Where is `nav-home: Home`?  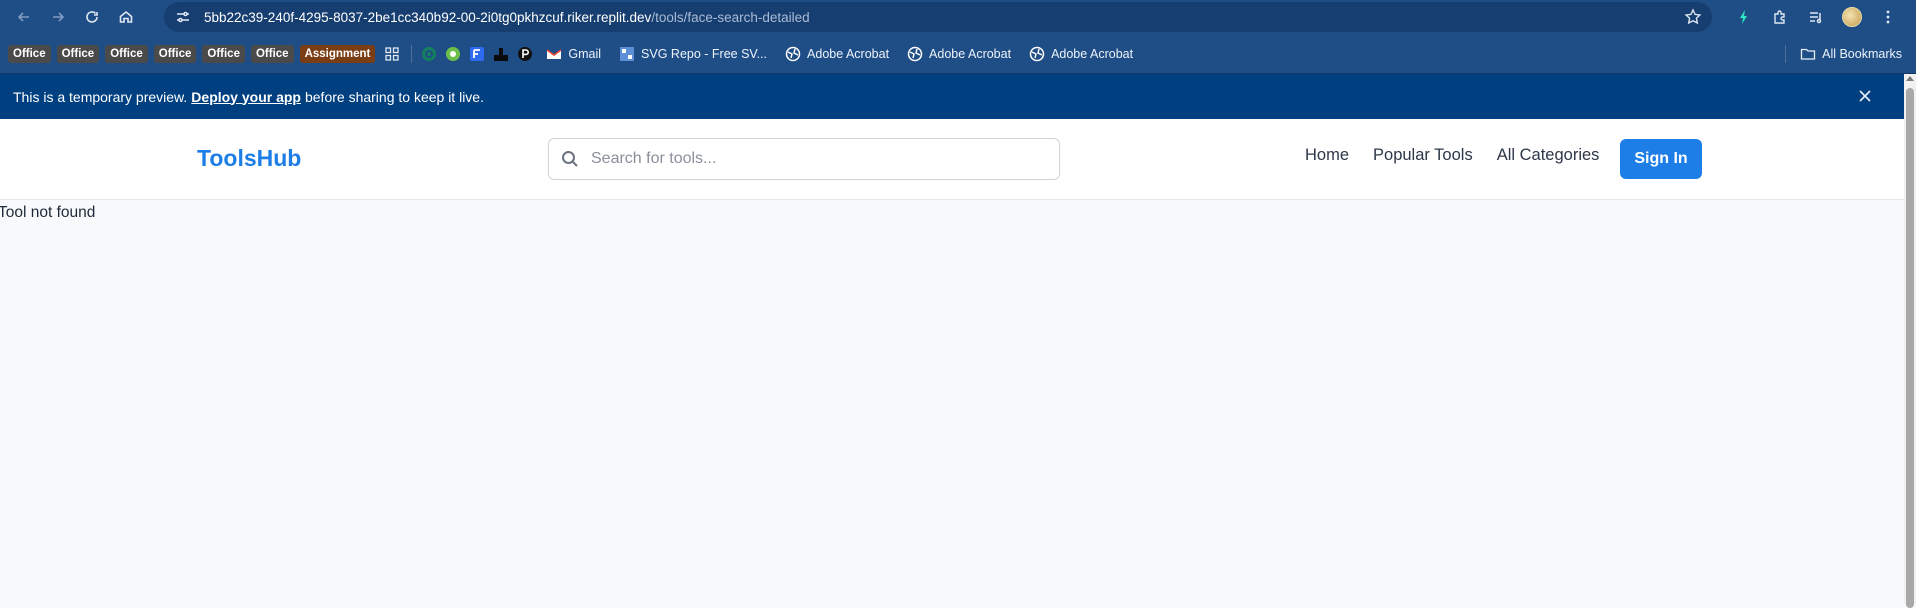
nav-home: Home is located at coordinates (1327, 155).